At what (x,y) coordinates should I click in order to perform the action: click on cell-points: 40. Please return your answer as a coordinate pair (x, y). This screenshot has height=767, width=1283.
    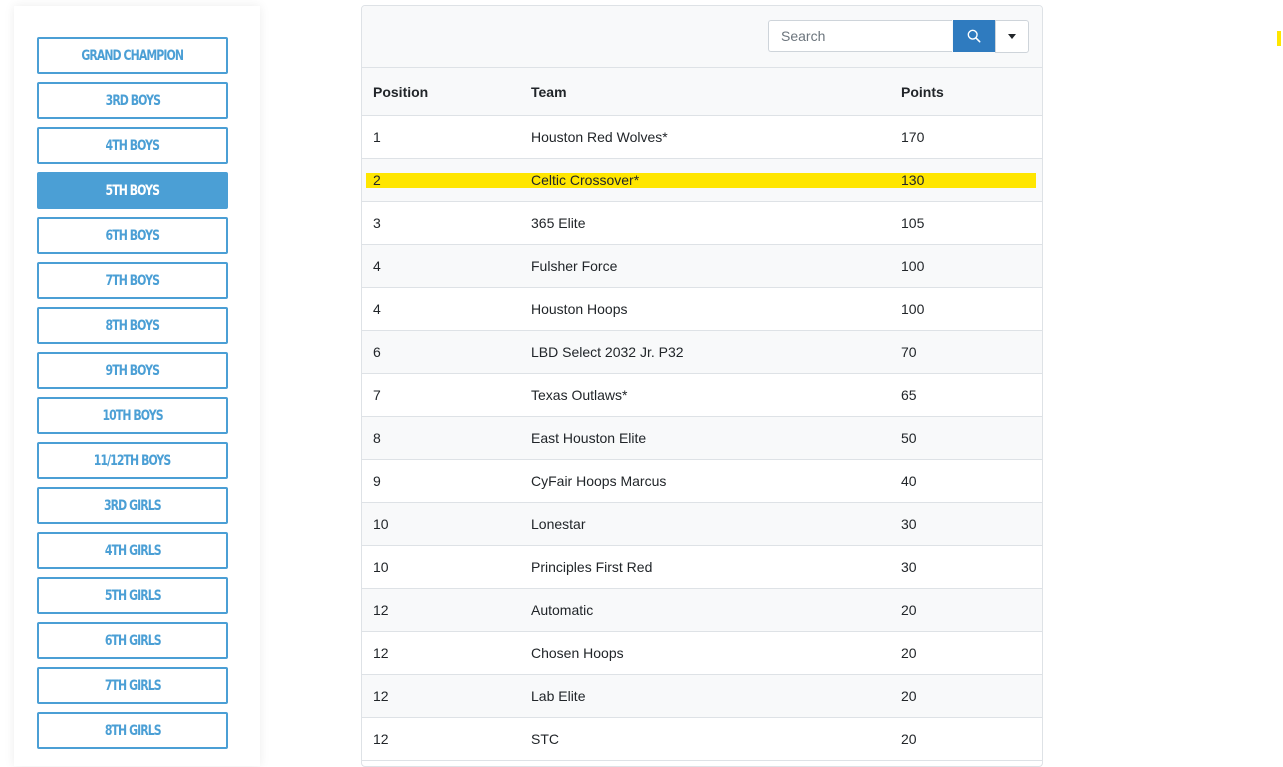
    Looking at the image, I should click on (909, 481).